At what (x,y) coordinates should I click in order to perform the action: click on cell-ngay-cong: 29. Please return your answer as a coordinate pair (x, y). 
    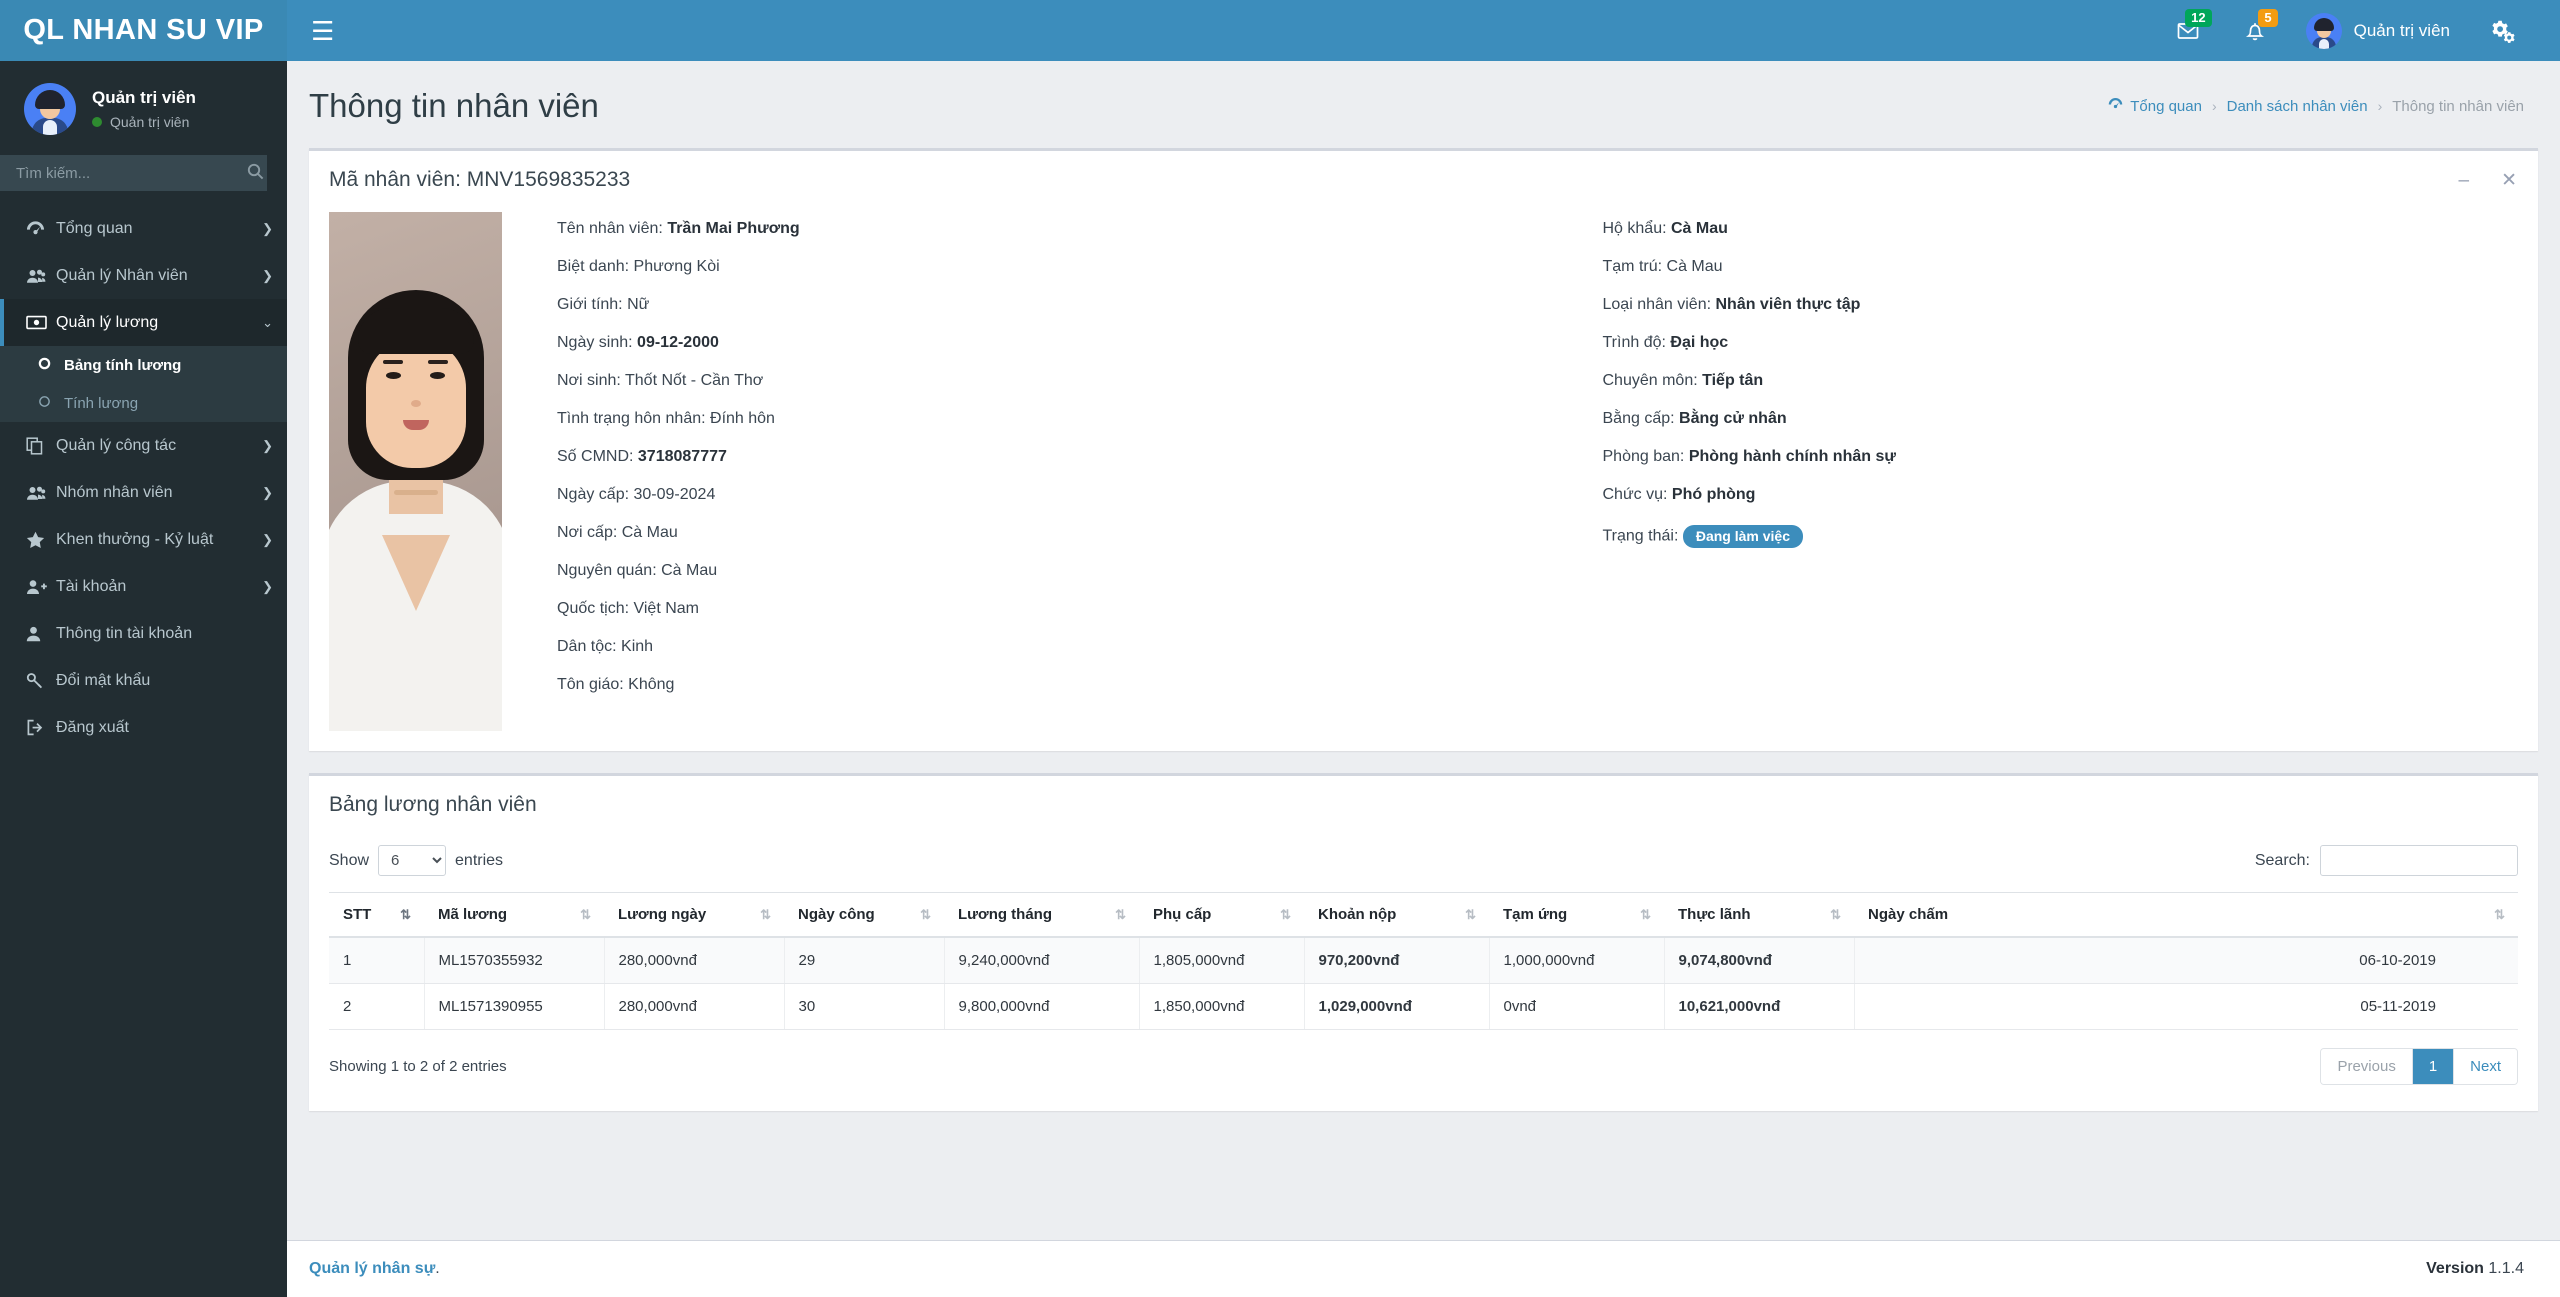
    Looking at the image, I should click on (864, 960).